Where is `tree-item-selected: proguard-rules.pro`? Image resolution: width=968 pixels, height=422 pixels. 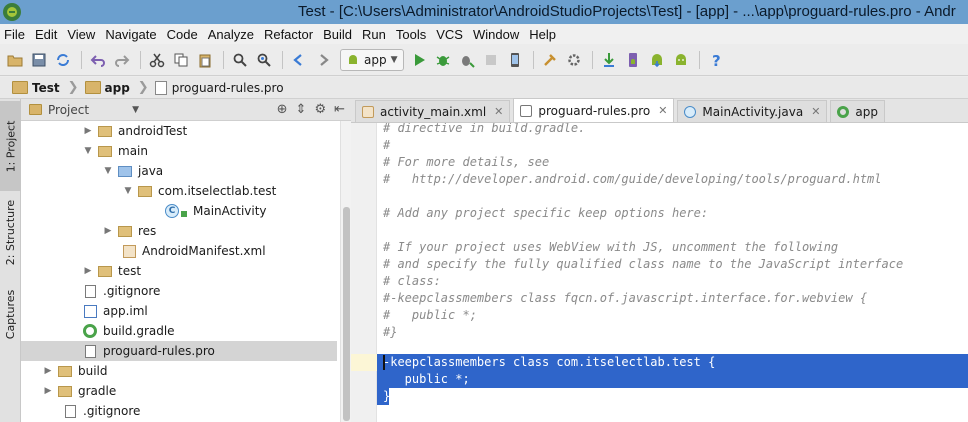
tree-item-selected: proguard-rules.pro is located at coordinates (179, 351).